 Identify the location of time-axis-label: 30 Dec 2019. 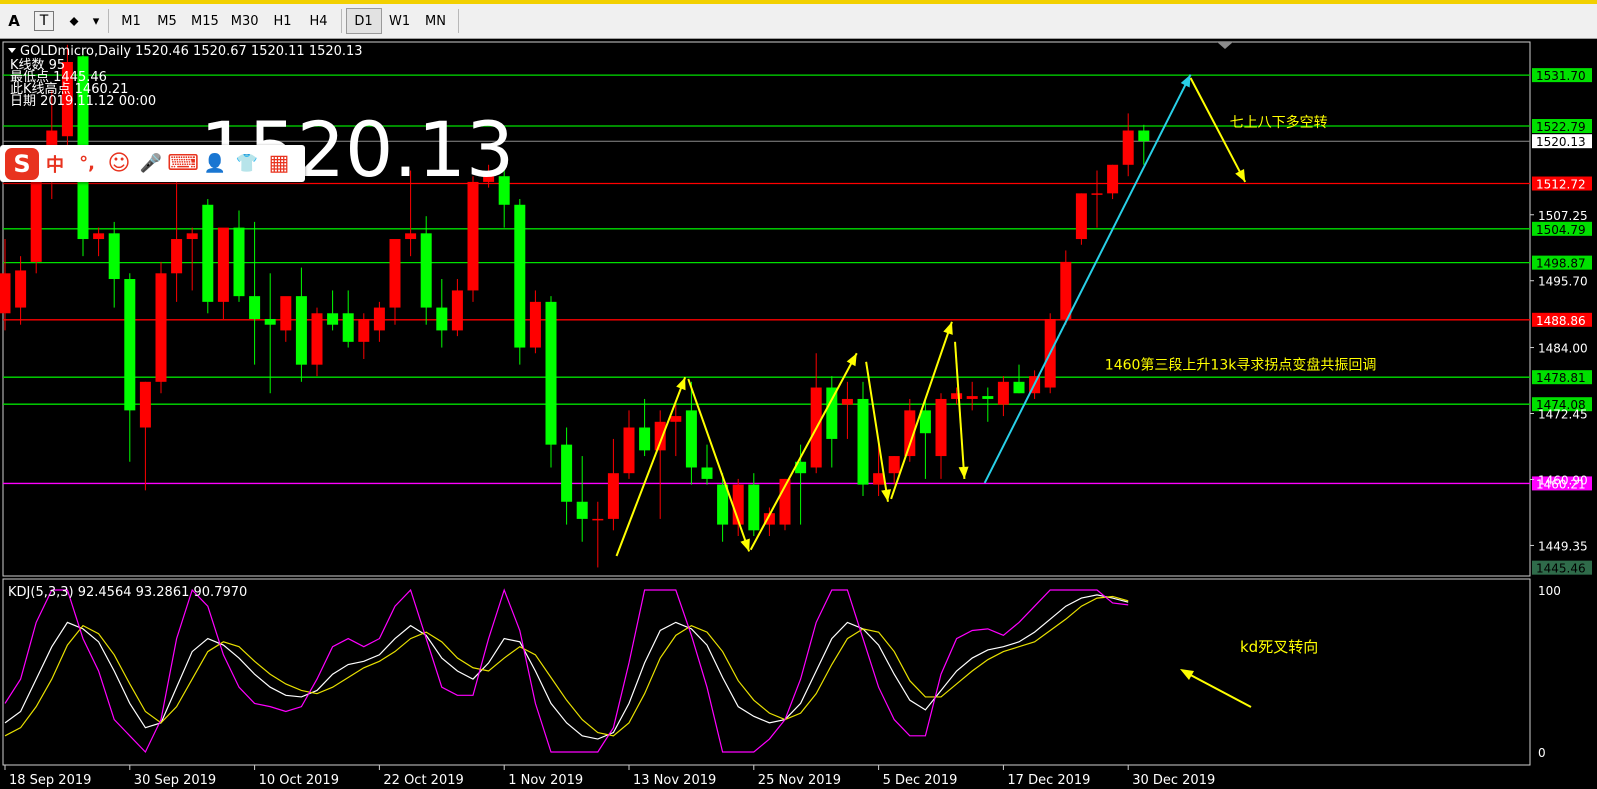
(1173, 780).